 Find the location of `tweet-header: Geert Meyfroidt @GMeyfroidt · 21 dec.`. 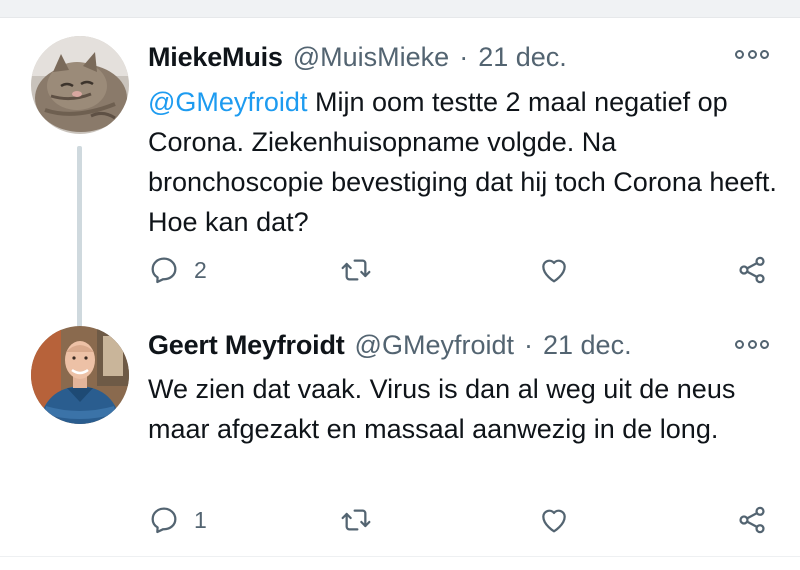

tweet-header: Geert Meyfroidt @GMeyfroidt · 21 dec. is located at coordinates (390, 345).